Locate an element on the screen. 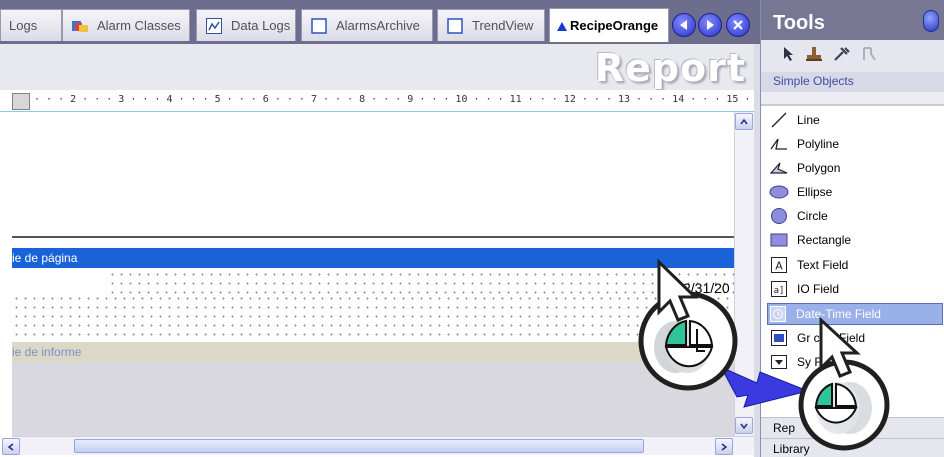 This screenshot has width=944, height=457. tool-item-label: IO Field is located at coordinates (818, 289).